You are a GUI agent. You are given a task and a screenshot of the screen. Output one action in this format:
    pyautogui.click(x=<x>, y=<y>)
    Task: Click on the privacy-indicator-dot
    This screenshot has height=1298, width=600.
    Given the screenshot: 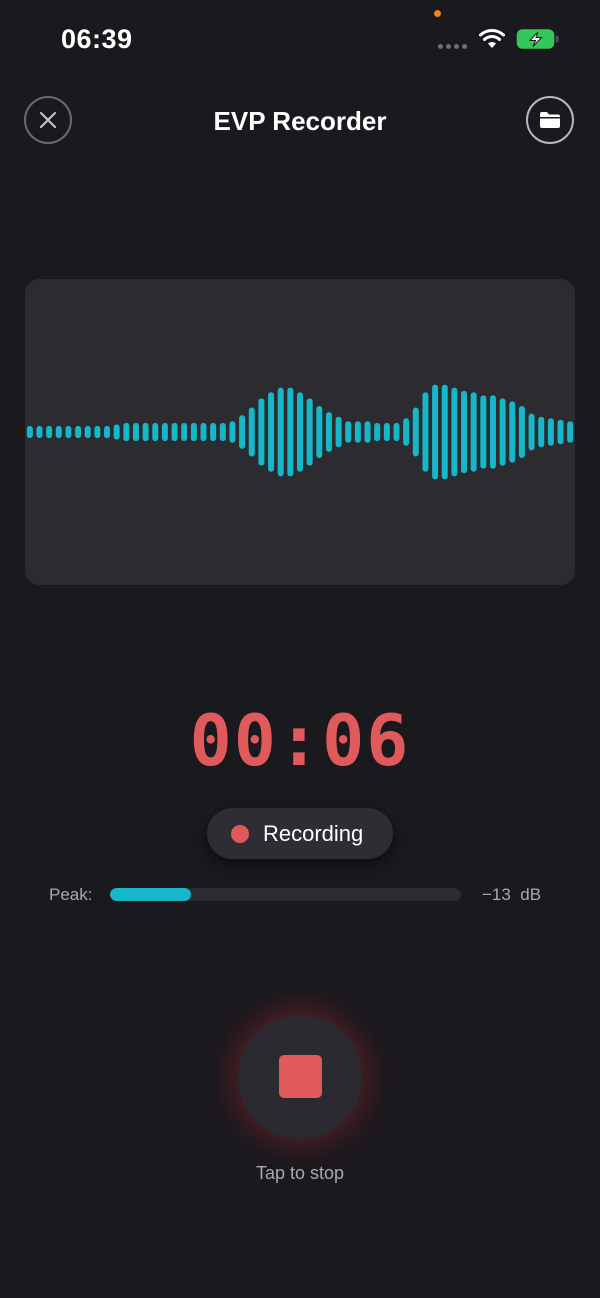 What is the action you would take?
    pyautogui.click(x=437, y=13)
    